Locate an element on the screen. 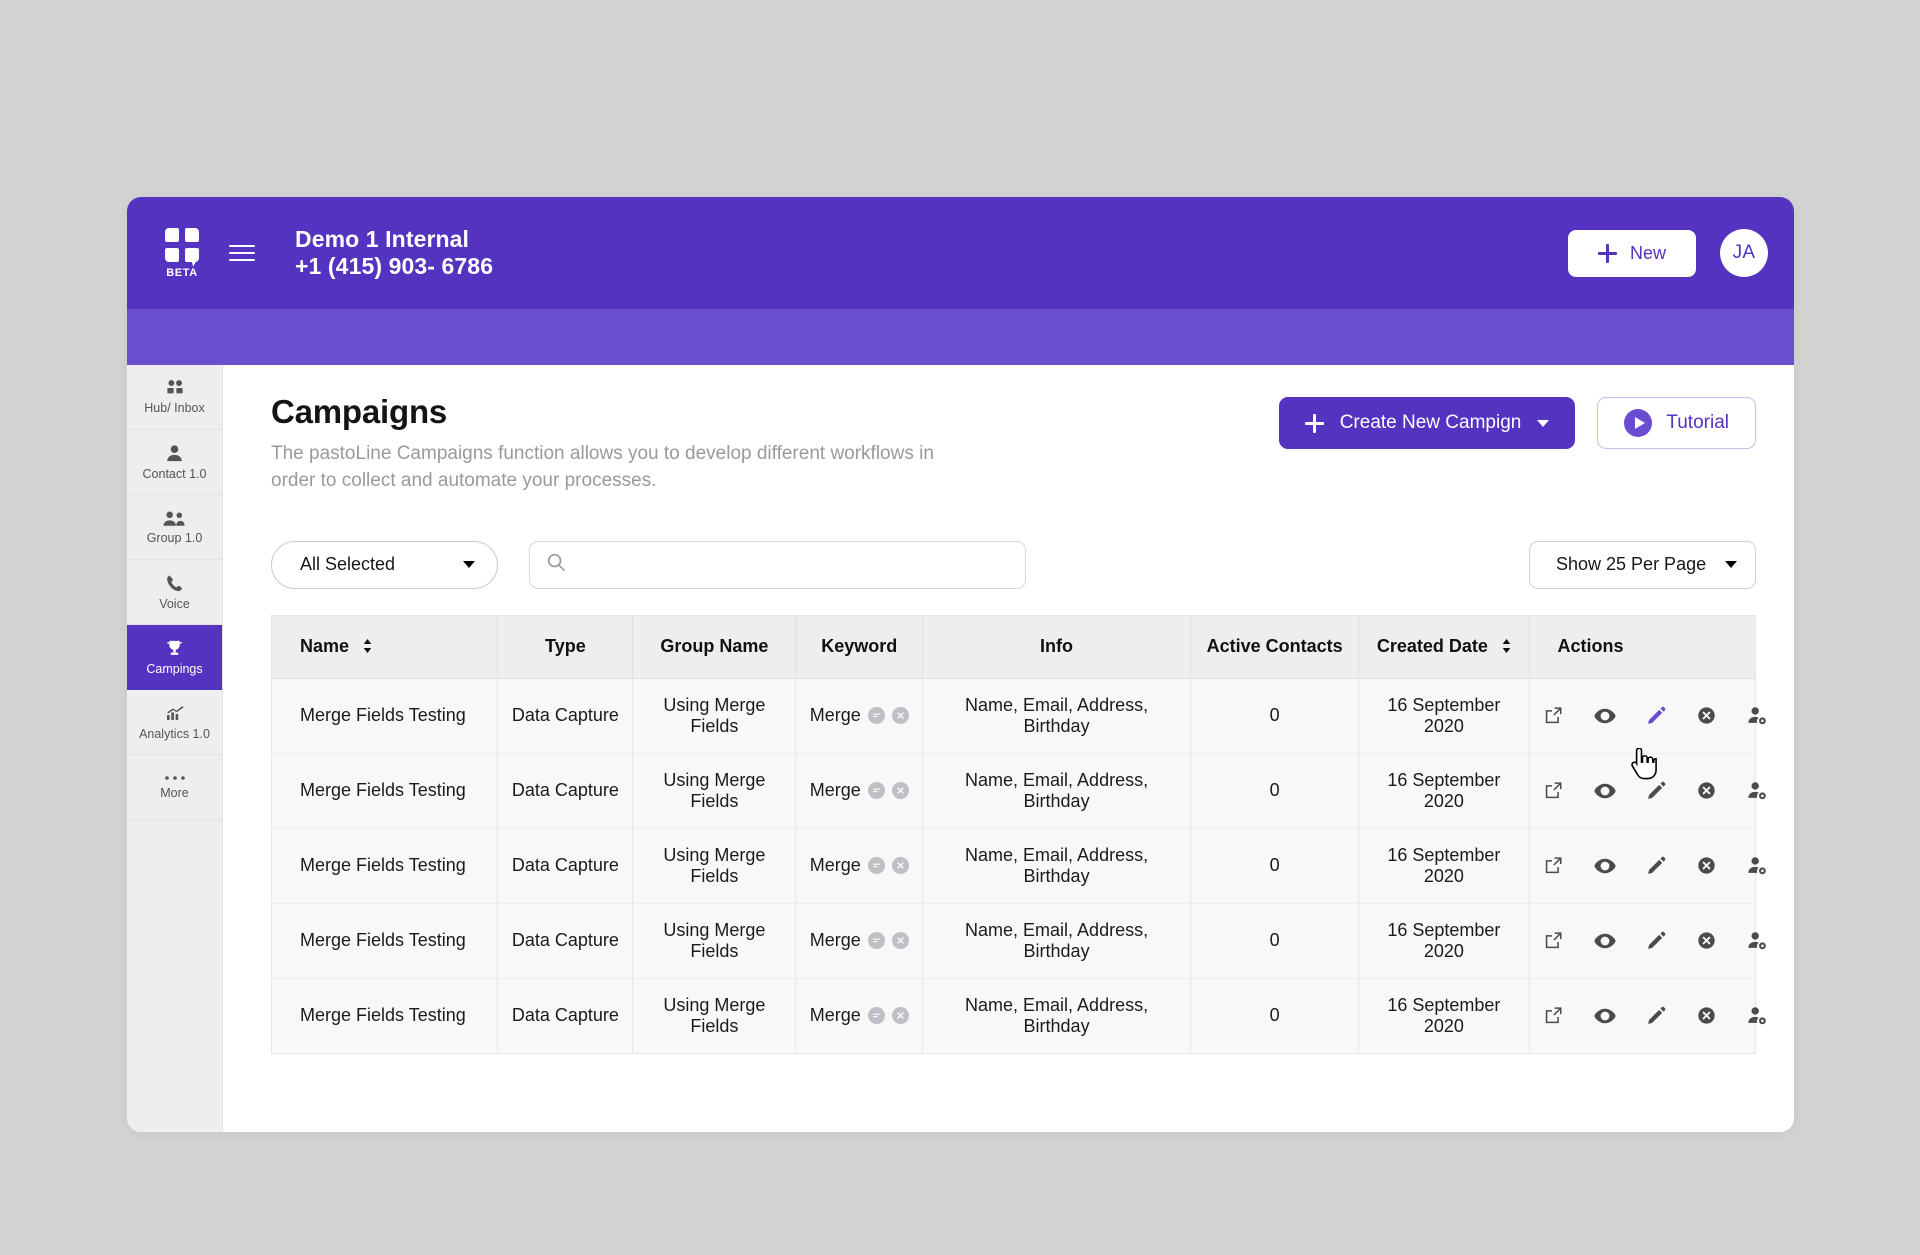  cell-group-name: Using Merge Fields is located at coordinates (714, 1016).